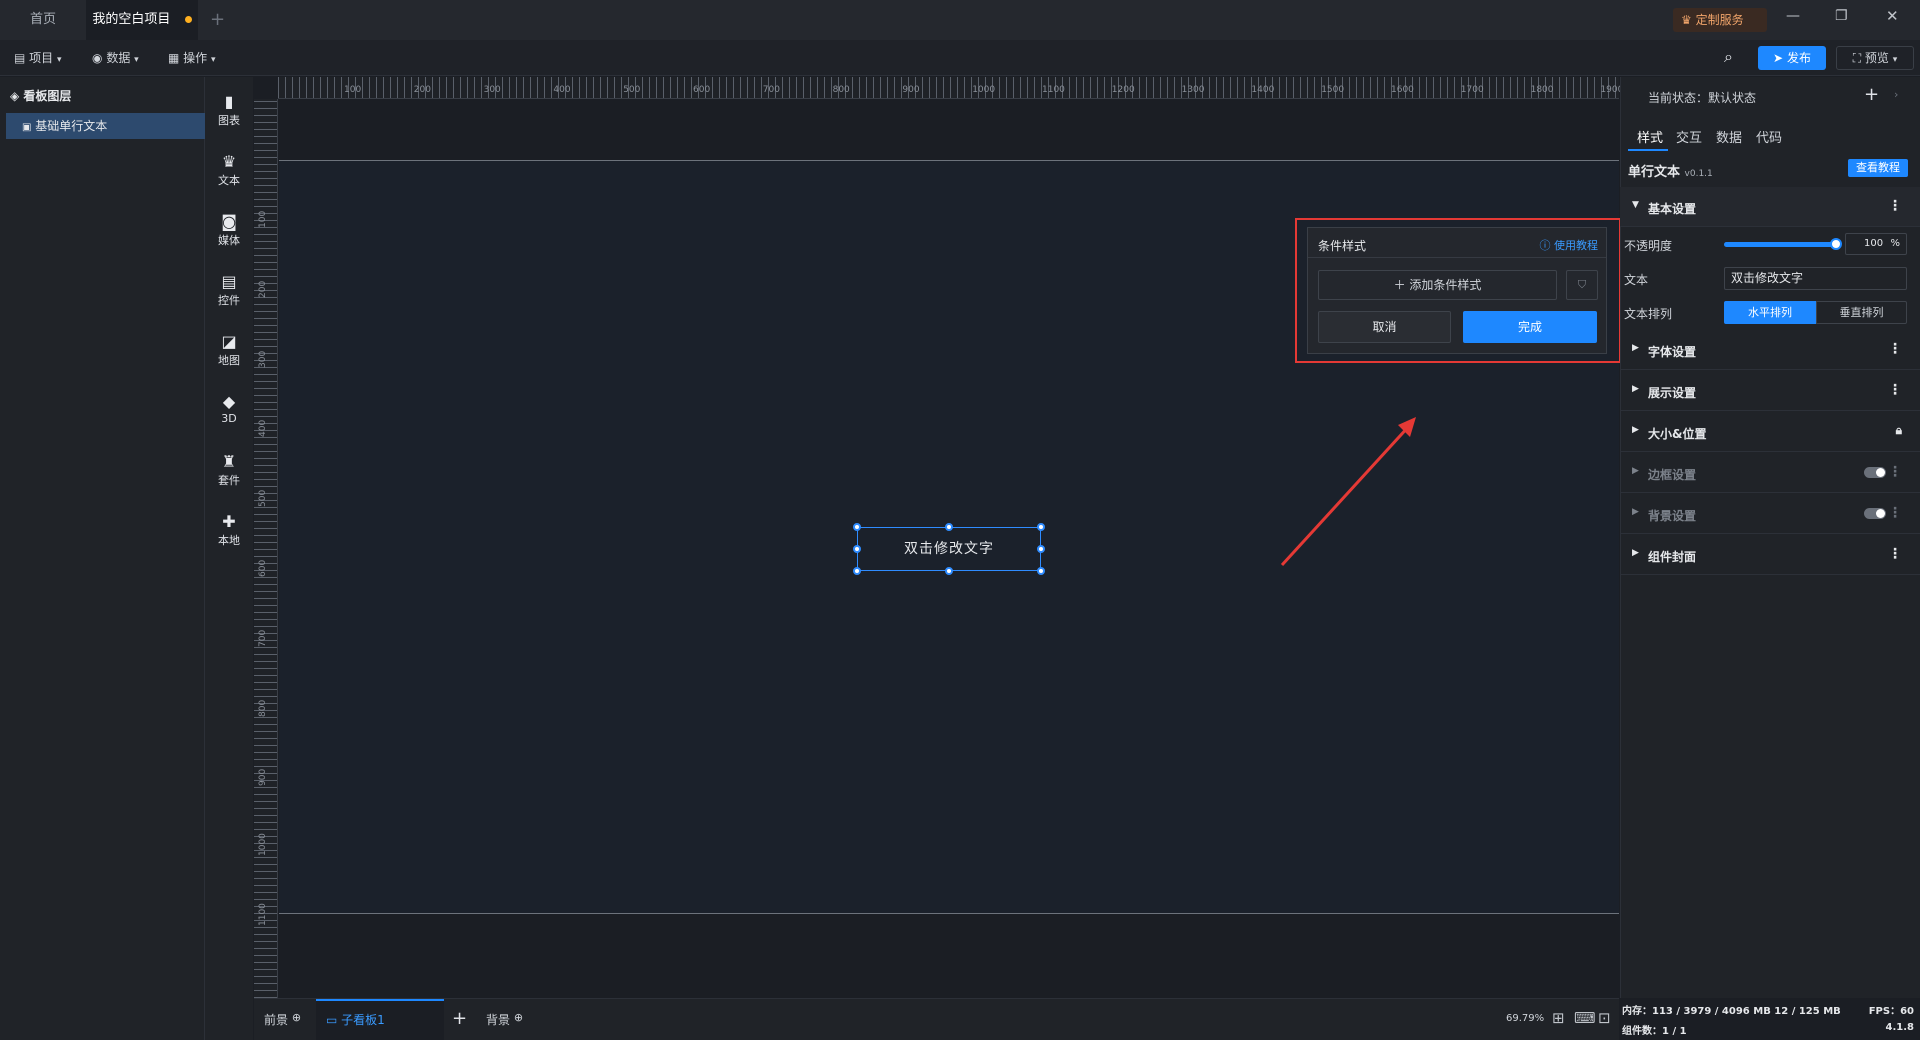 This screenshot has width=1920, height=1040. I want to click on lock-icon: 🔒︎, so click(1899, 430).